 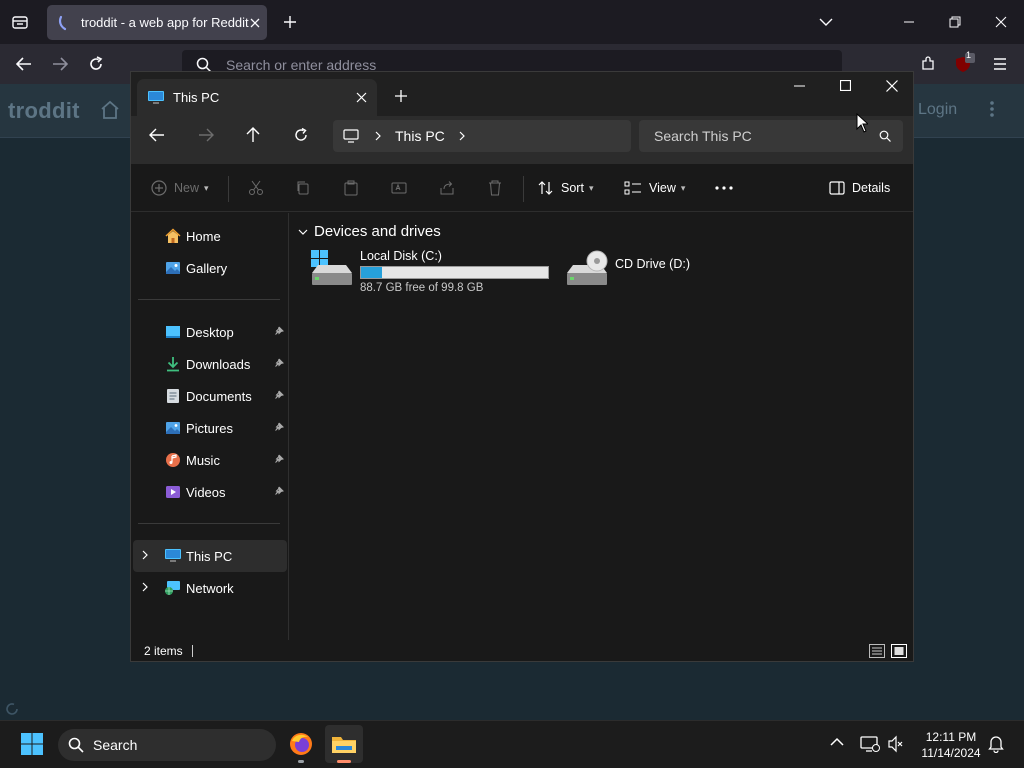 What do you see at coordinates (859, 188) in the screenshot?
I see `details-button: Details` at bounding box center [859, 188].